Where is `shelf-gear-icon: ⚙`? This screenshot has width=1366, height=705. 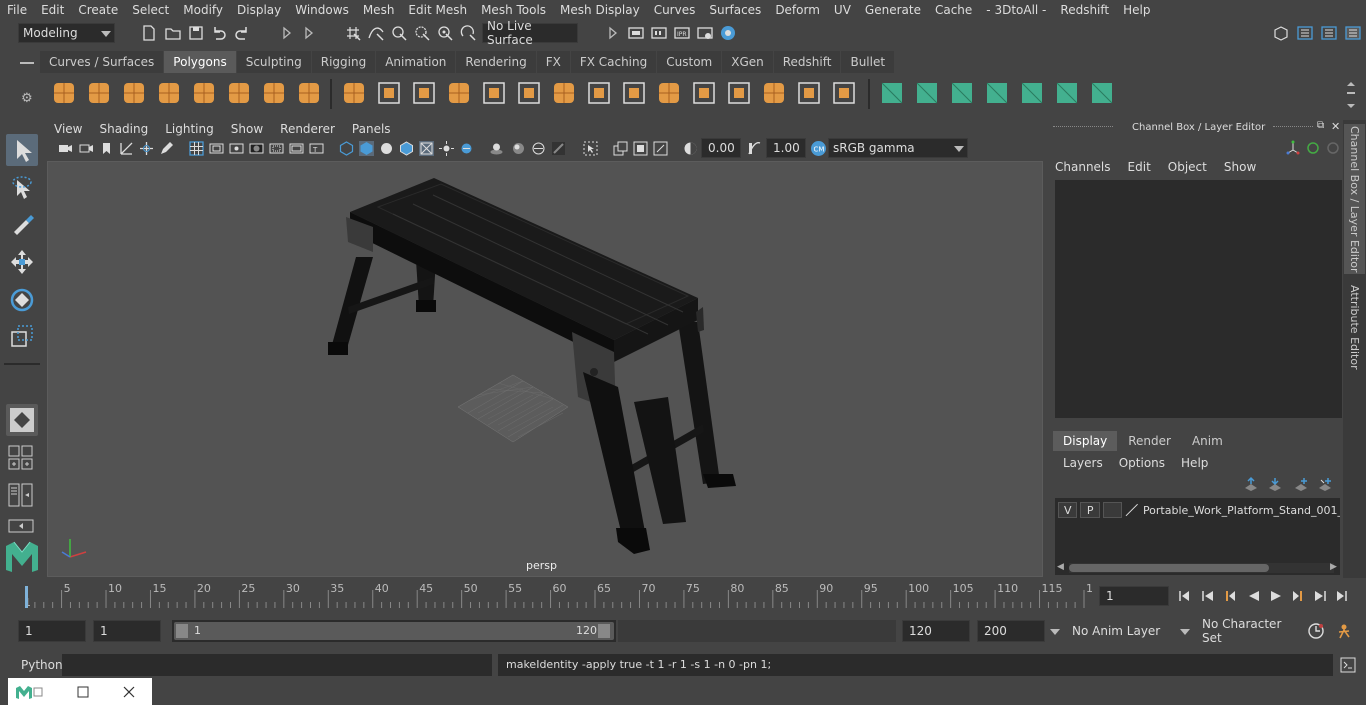 shelf-gear-icon: ⚙ is located at coordinates (28, 99).